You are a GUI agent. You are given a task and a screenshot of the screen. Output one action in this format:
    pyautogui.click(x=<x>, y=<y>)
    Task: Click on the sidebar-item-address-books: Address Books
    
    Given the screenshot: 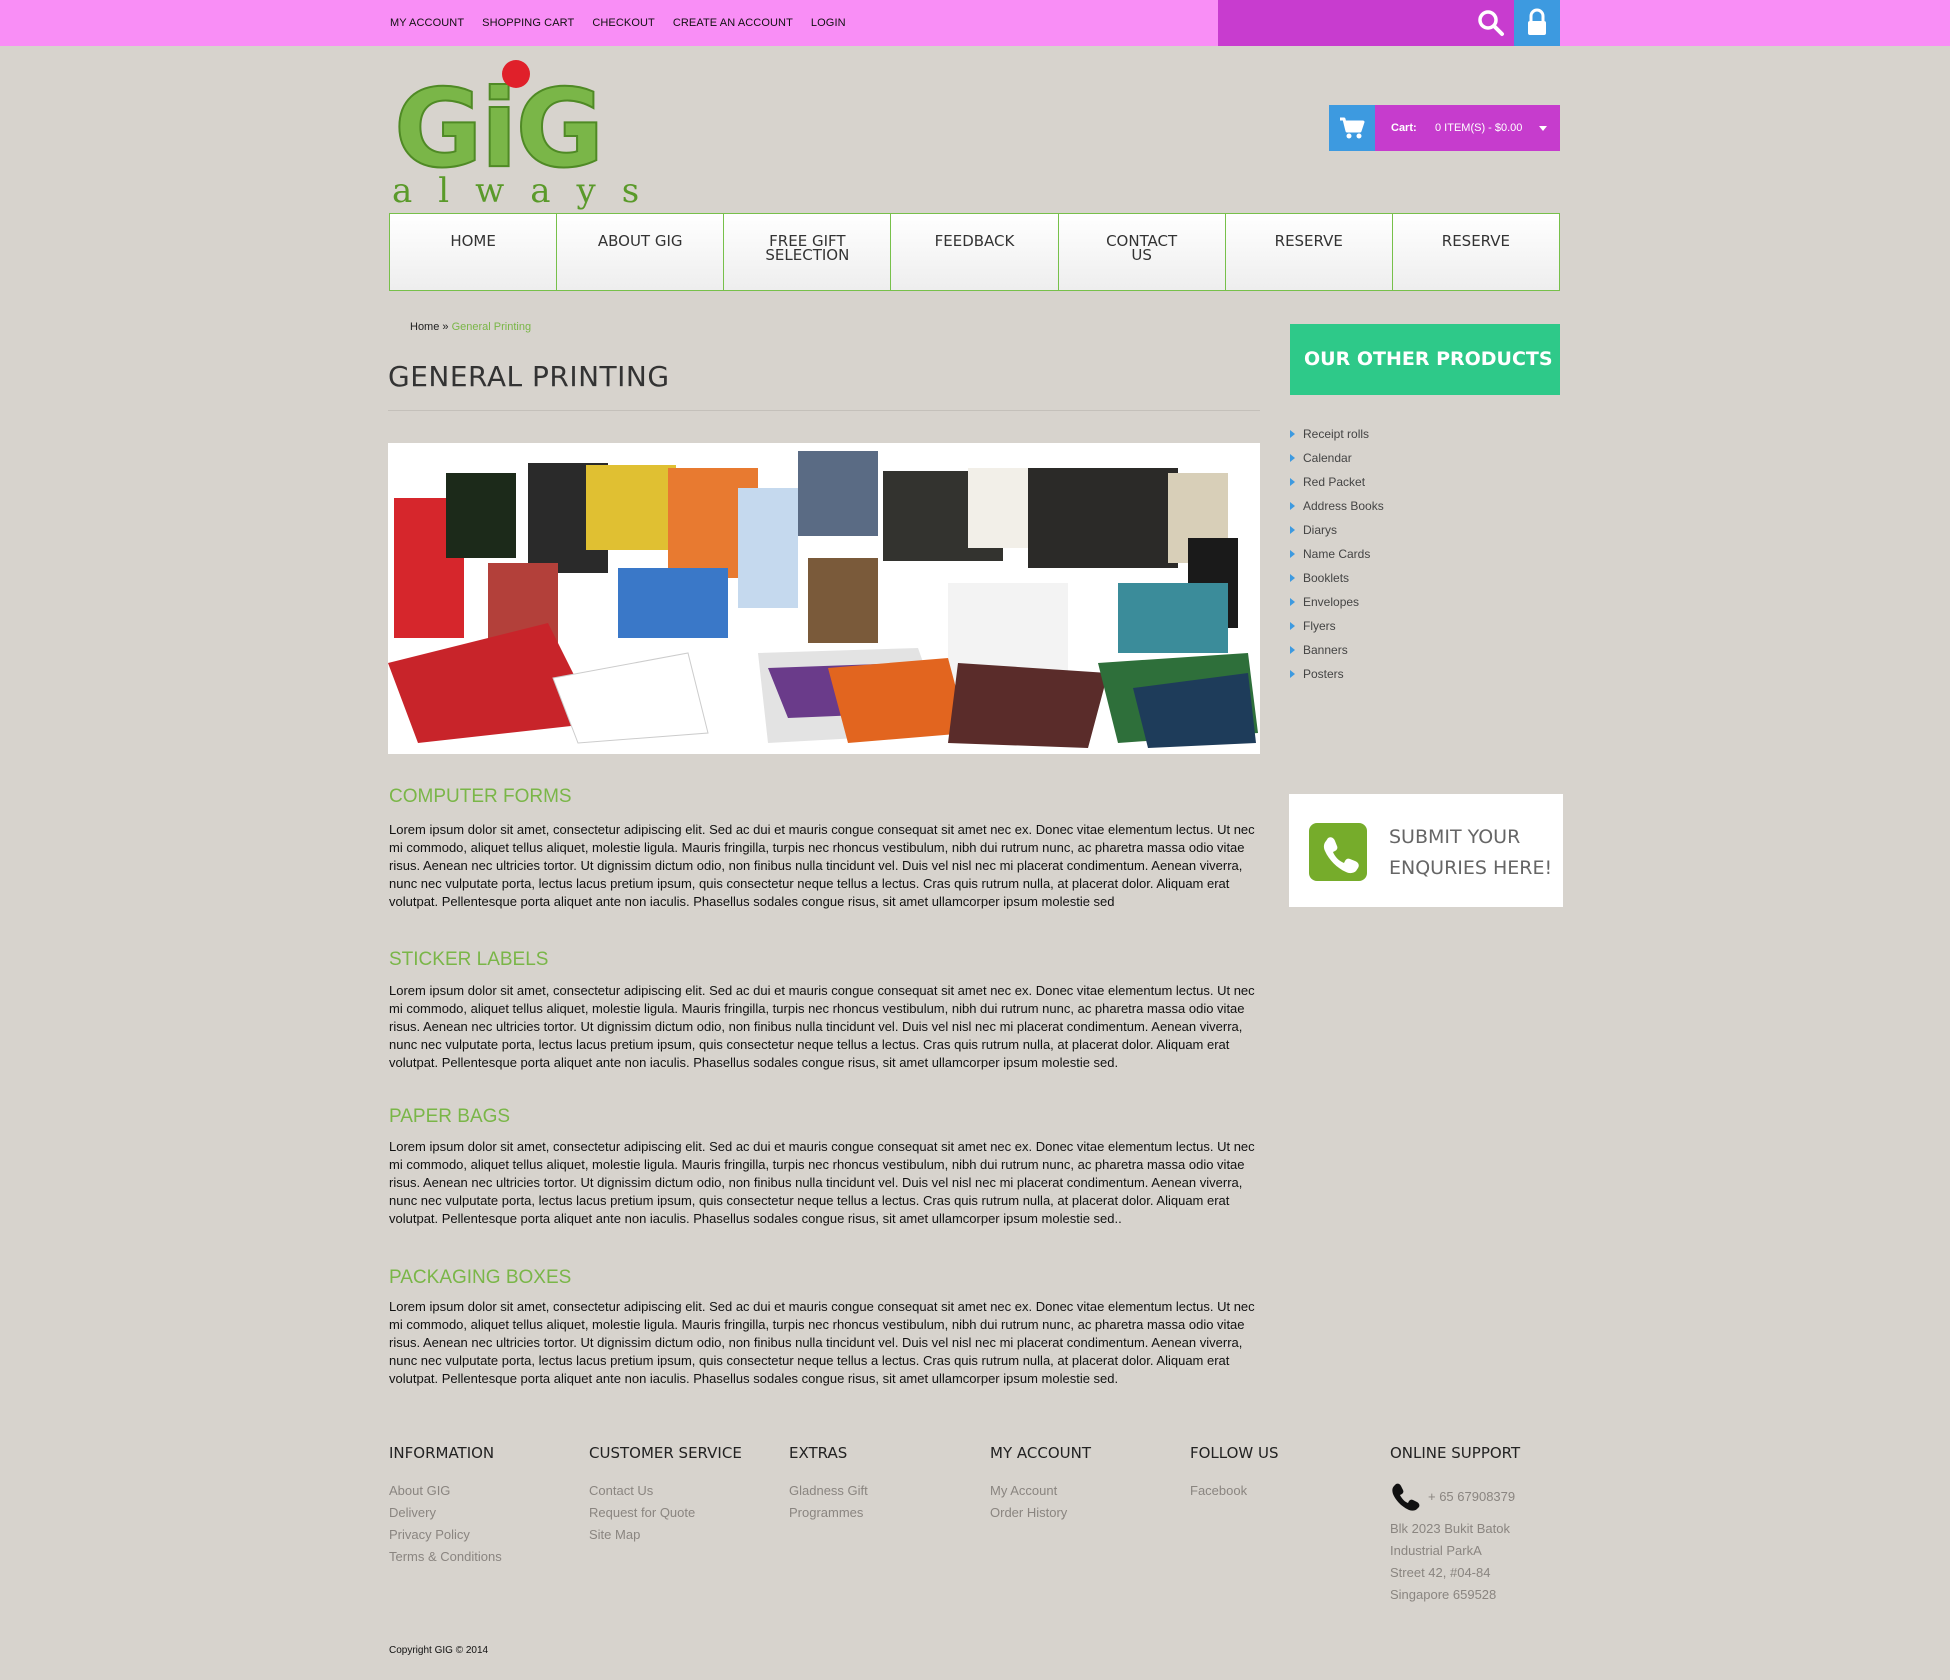 What is the action you would take?
    pyautogui.click(x=1337, y=506)
    